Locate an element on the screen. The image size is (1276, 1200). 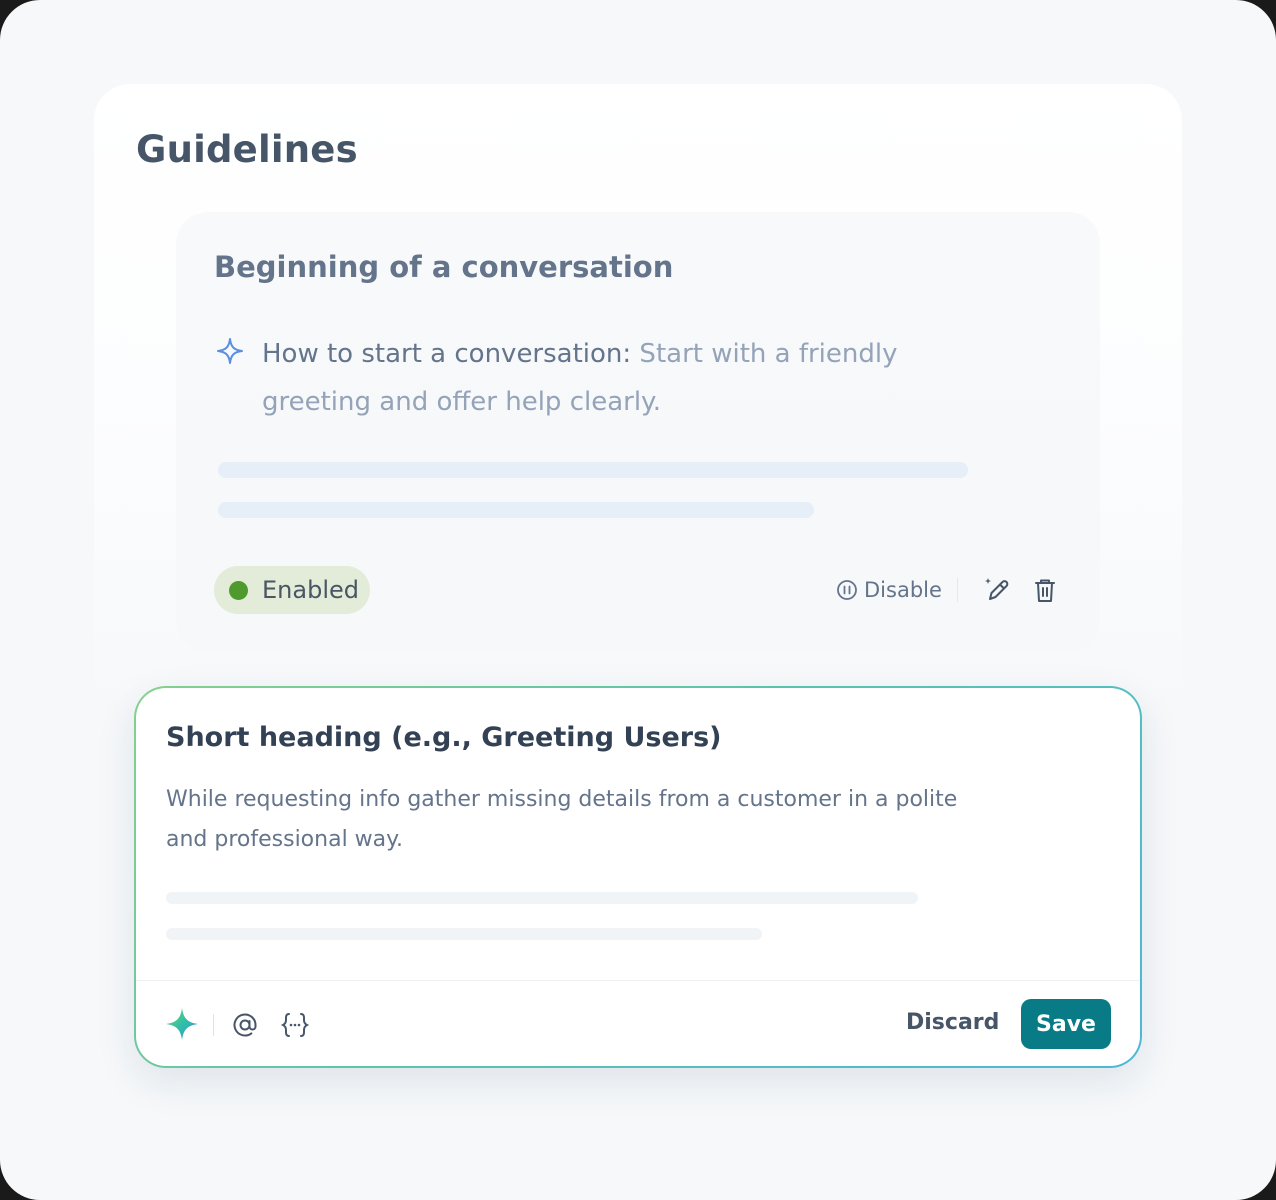
guideline-item-label: How to start a conversation: is located at coordinates (447, 354).